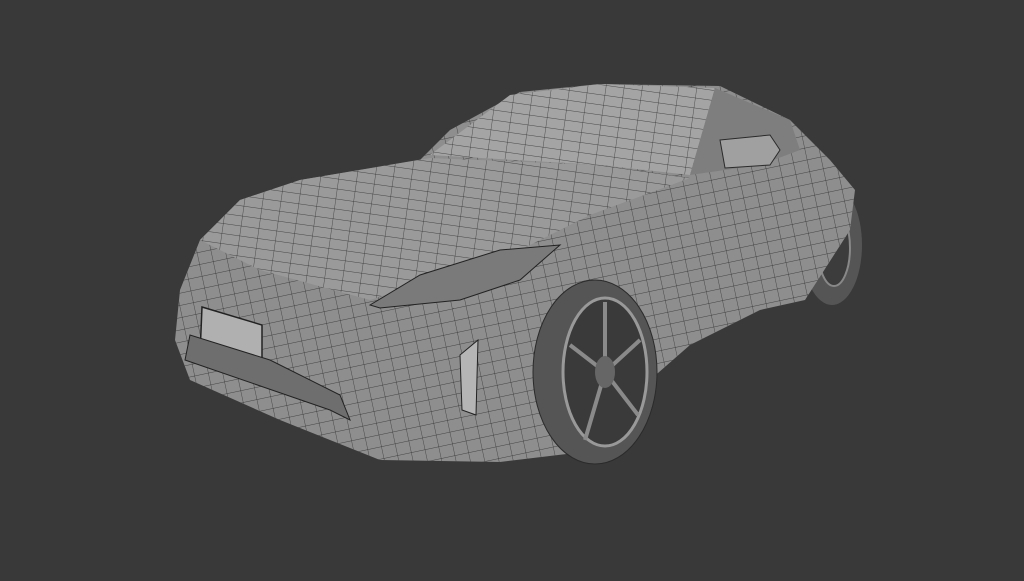 The width and height of the screenshot is (1024, 581). I want to click on side-mirror, so click(750, 151).